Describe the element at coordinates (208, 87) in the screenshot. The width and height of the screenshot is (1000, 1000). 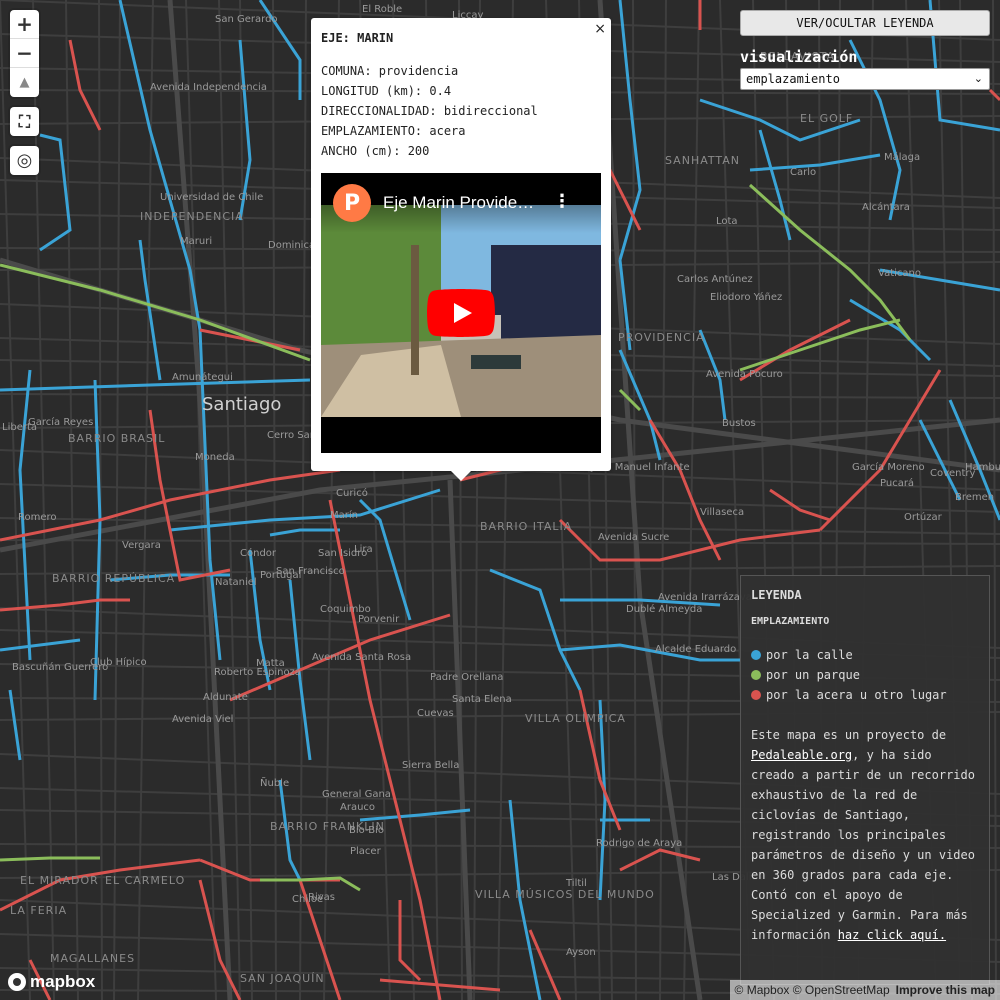
I see `street-label: Avenida Independencia` at that location.